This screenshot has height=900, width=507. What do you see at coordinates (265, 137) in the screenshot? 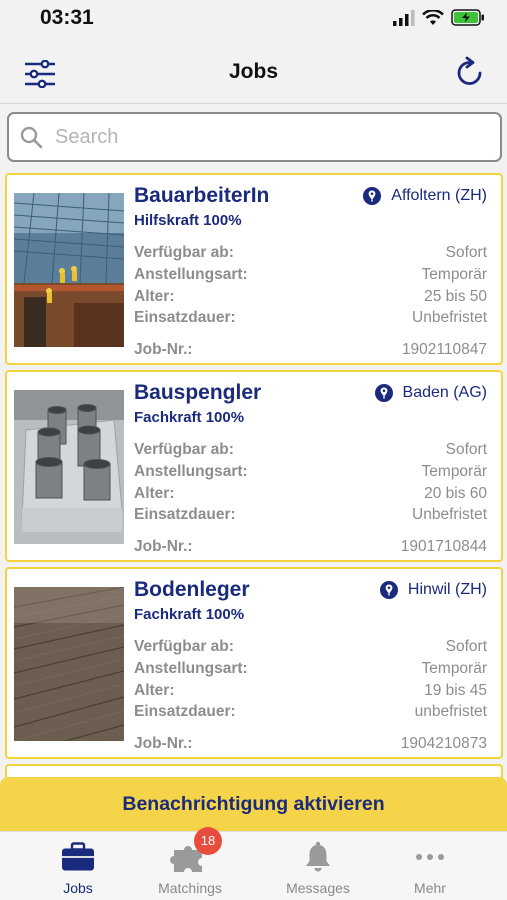
I see `search-input` at bounding box center [265, 137].